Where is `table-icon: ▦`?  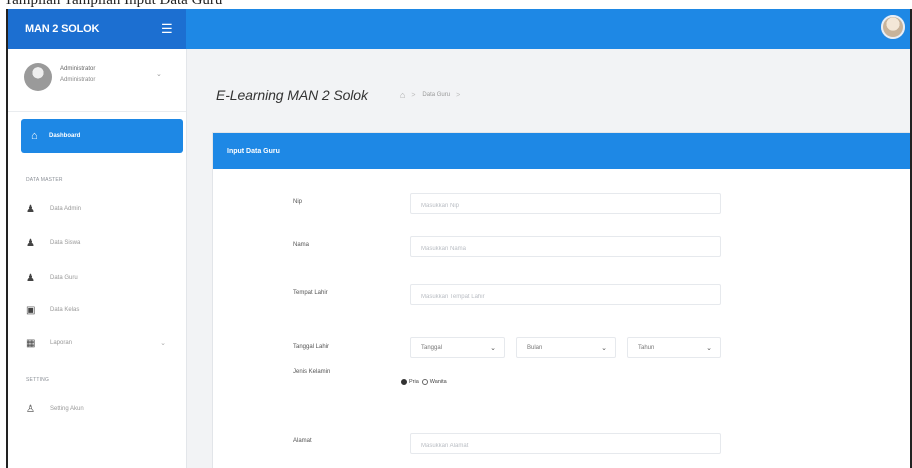 table-icon: ▦ is located at coordinates (31, 343).